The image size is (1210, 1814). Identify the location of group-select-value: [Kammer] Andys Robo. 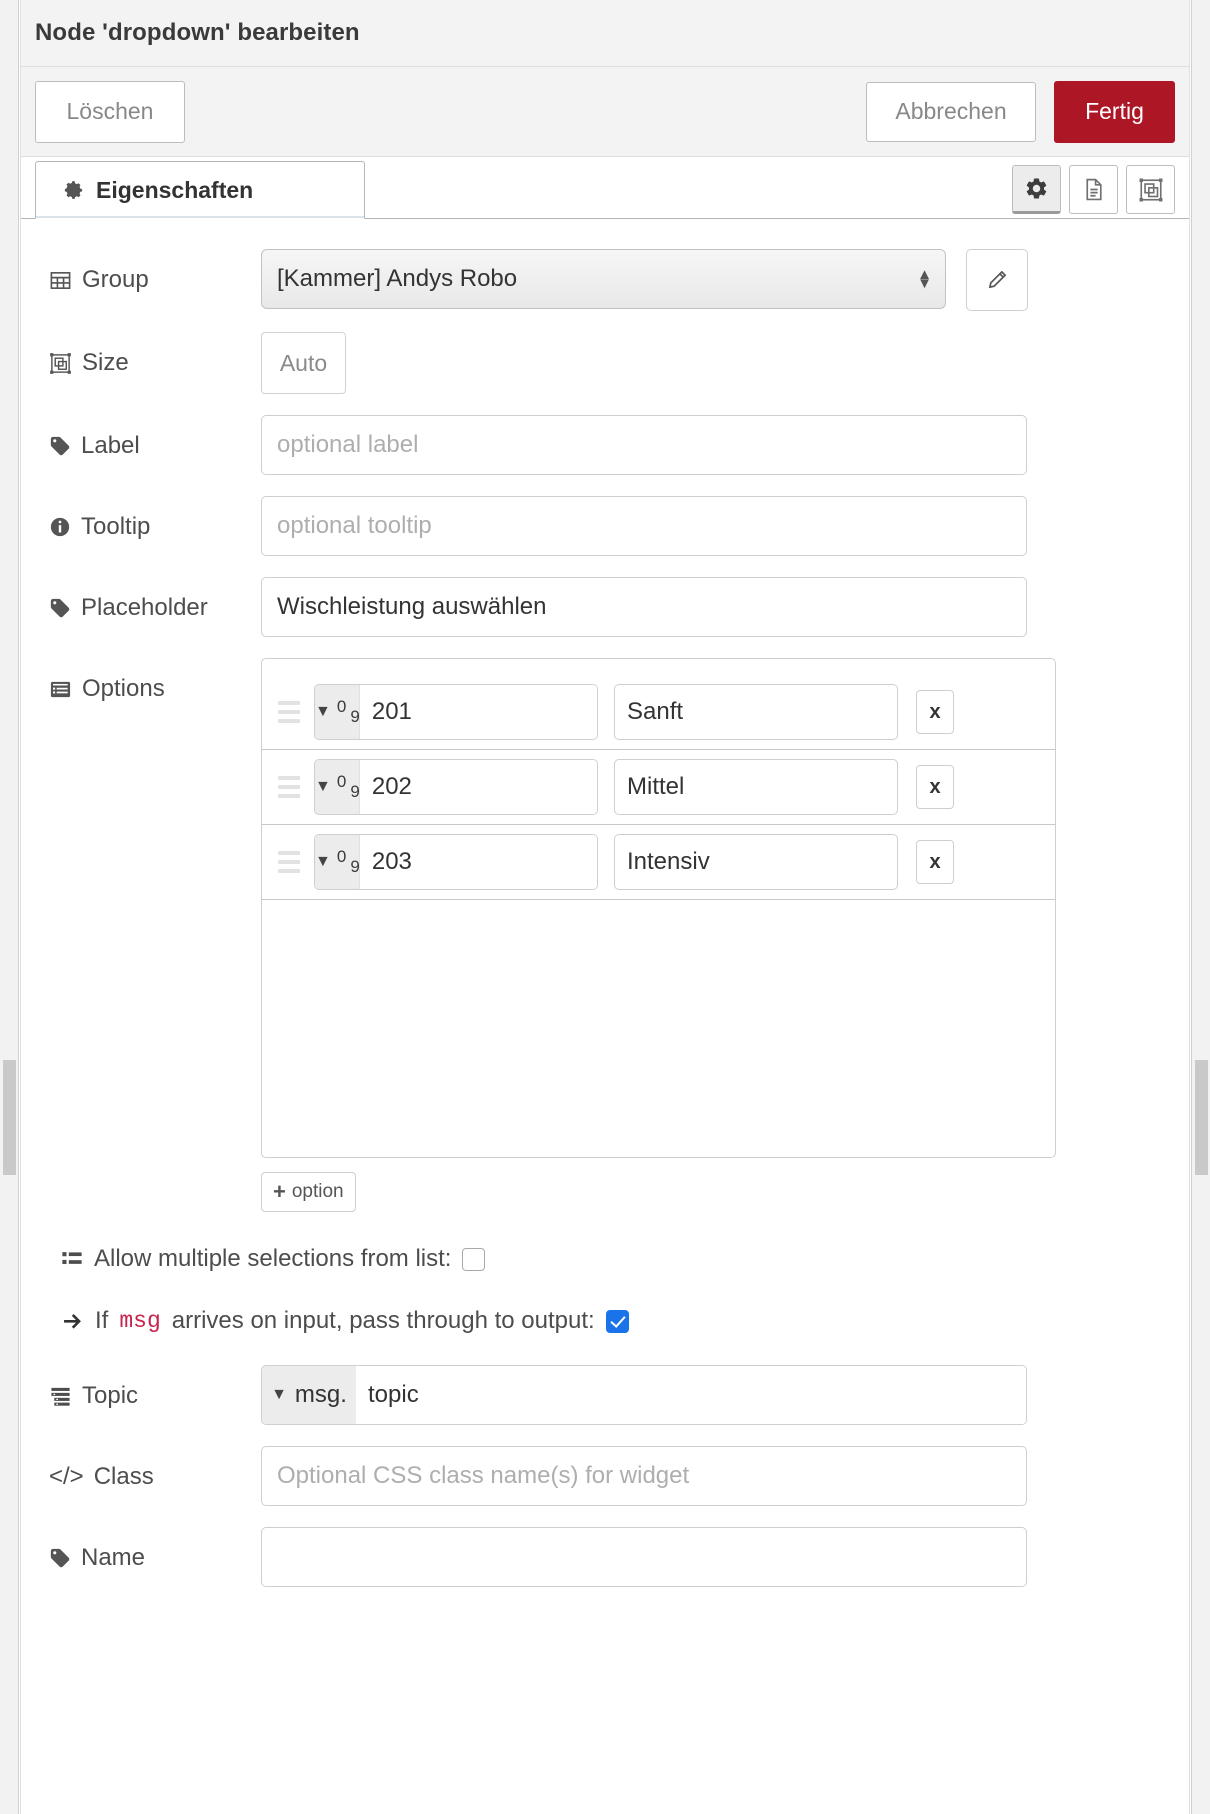
(397, 278).